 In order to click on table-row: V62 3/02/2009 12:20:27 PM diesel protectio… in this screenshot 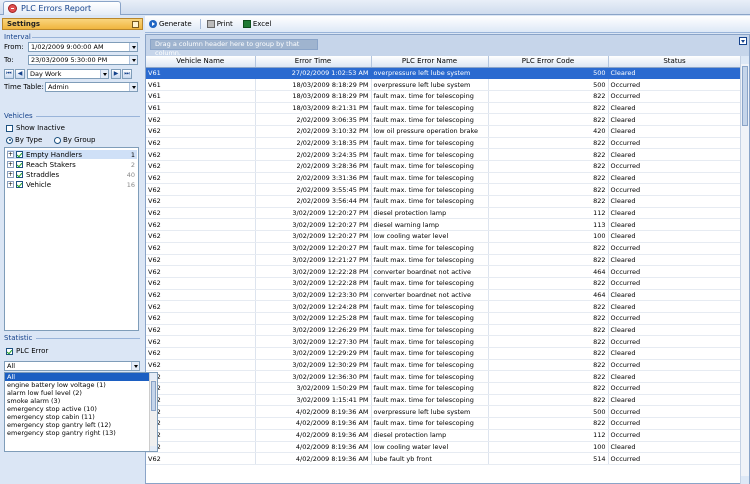, I will do `click(444, 213)`.